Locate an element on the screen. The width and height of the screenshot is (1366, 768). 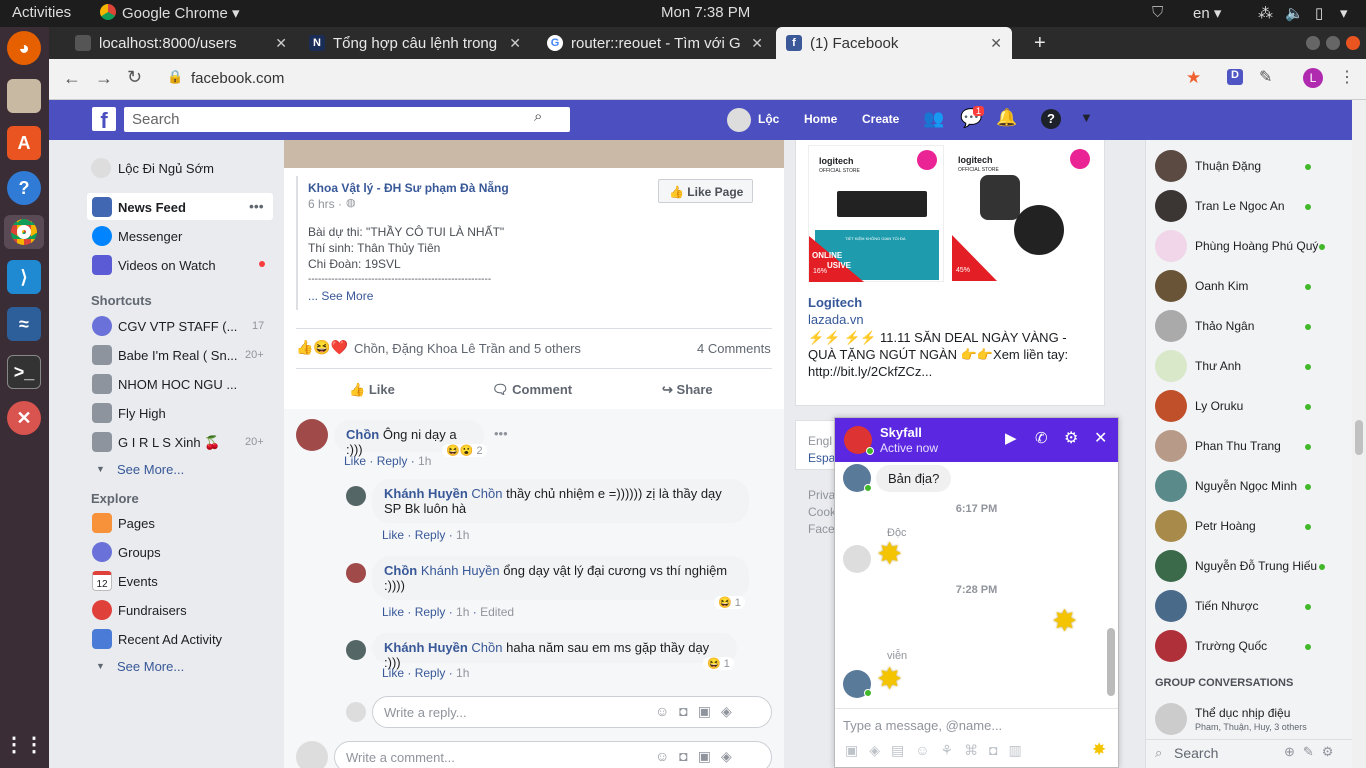
comment-button: 🗨 Comment is located at coordinates (532, 390).